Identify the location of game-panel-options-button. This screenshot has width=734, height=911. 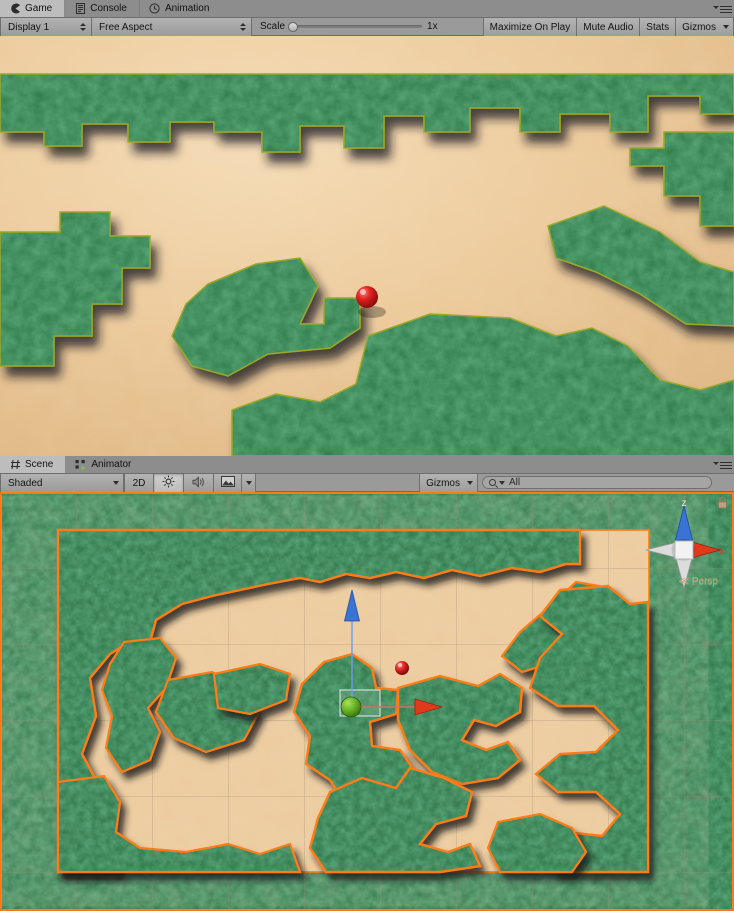
(721, 9).